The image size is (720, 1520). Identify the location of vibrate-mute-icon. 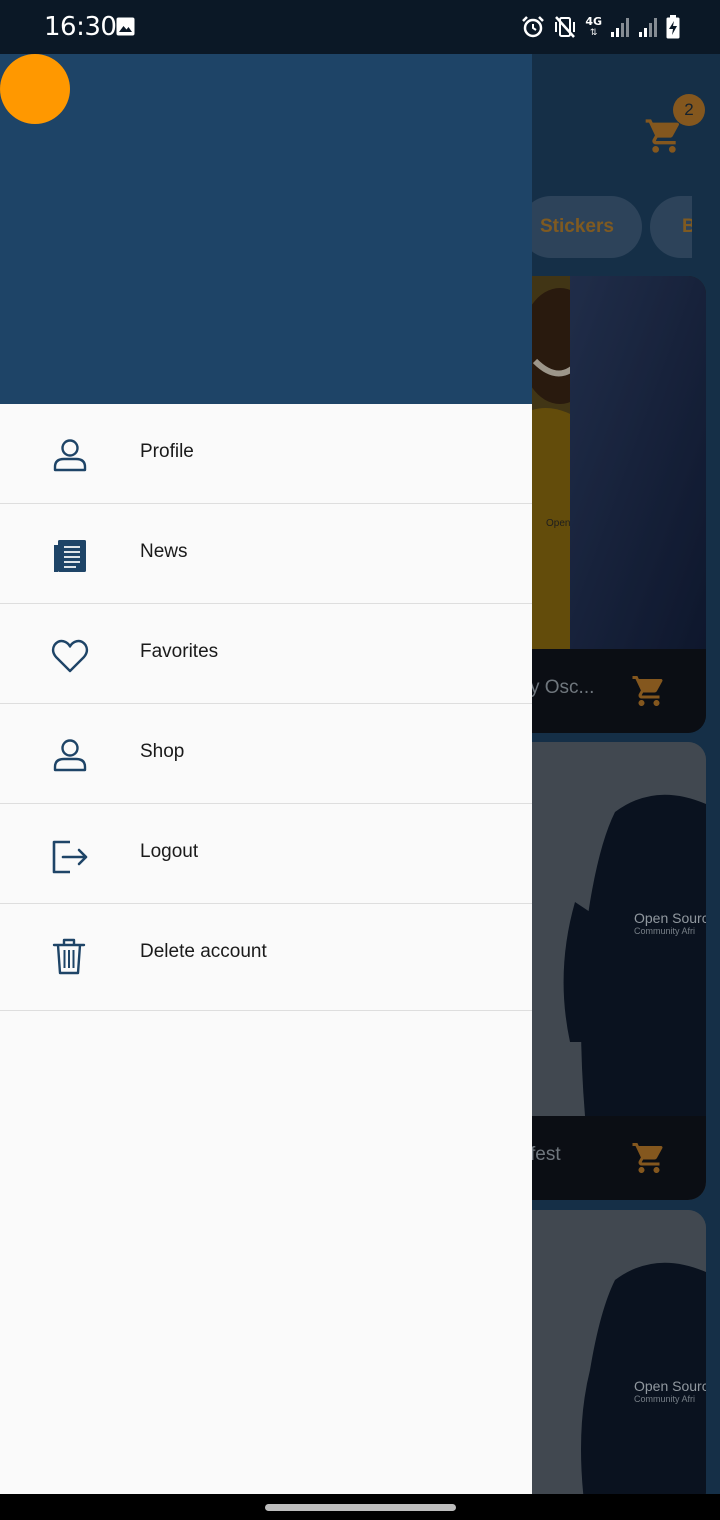
(565, 27).